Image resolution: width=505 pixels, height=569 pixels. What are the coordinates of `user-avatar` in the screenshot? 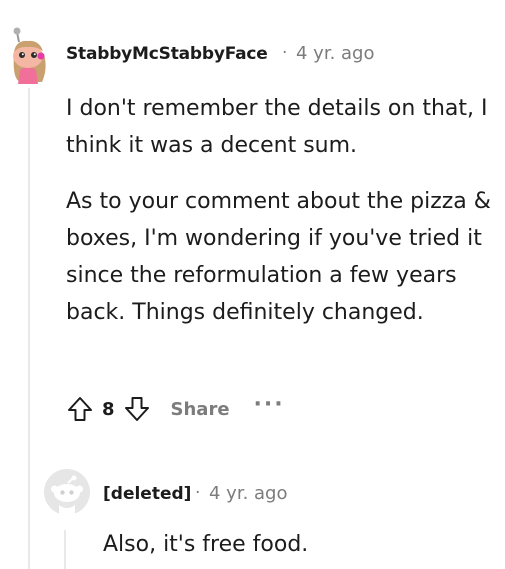 It's located at (28, 54).